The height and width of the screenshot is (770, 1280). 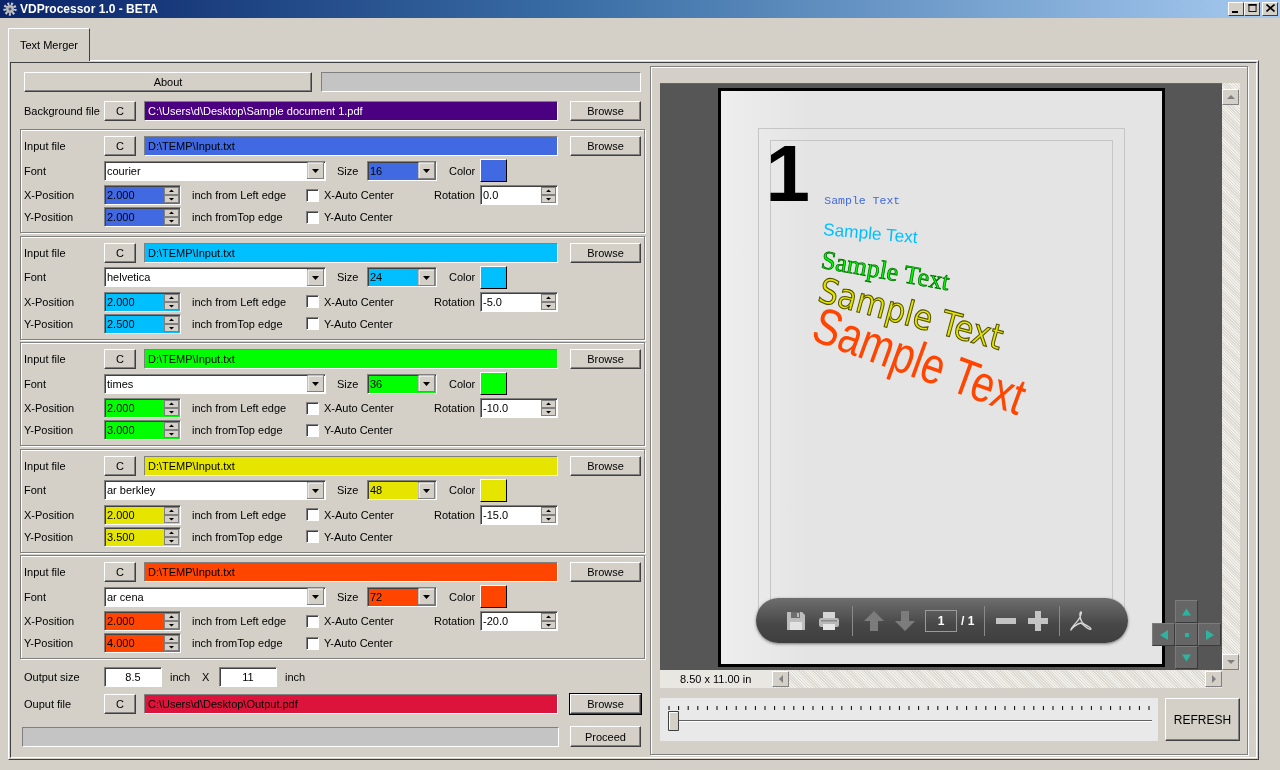 What do you see at coordinates (519, 621) in the screenshot?
I see `rotation-field: -20.0` at bounding box center [519, 621].